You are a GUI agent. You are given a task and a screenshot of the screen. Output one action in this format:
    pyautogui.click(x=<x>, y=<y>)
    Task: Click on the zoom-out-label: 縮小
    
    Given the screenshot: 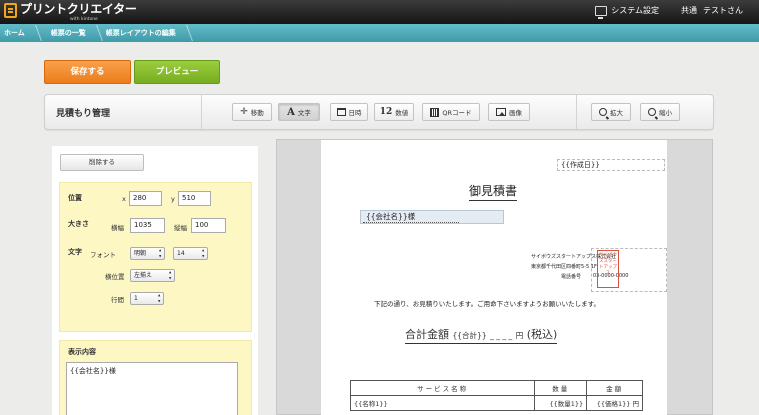 What is the action you would take?
    pyautogui.click(x=665, y=113)
    